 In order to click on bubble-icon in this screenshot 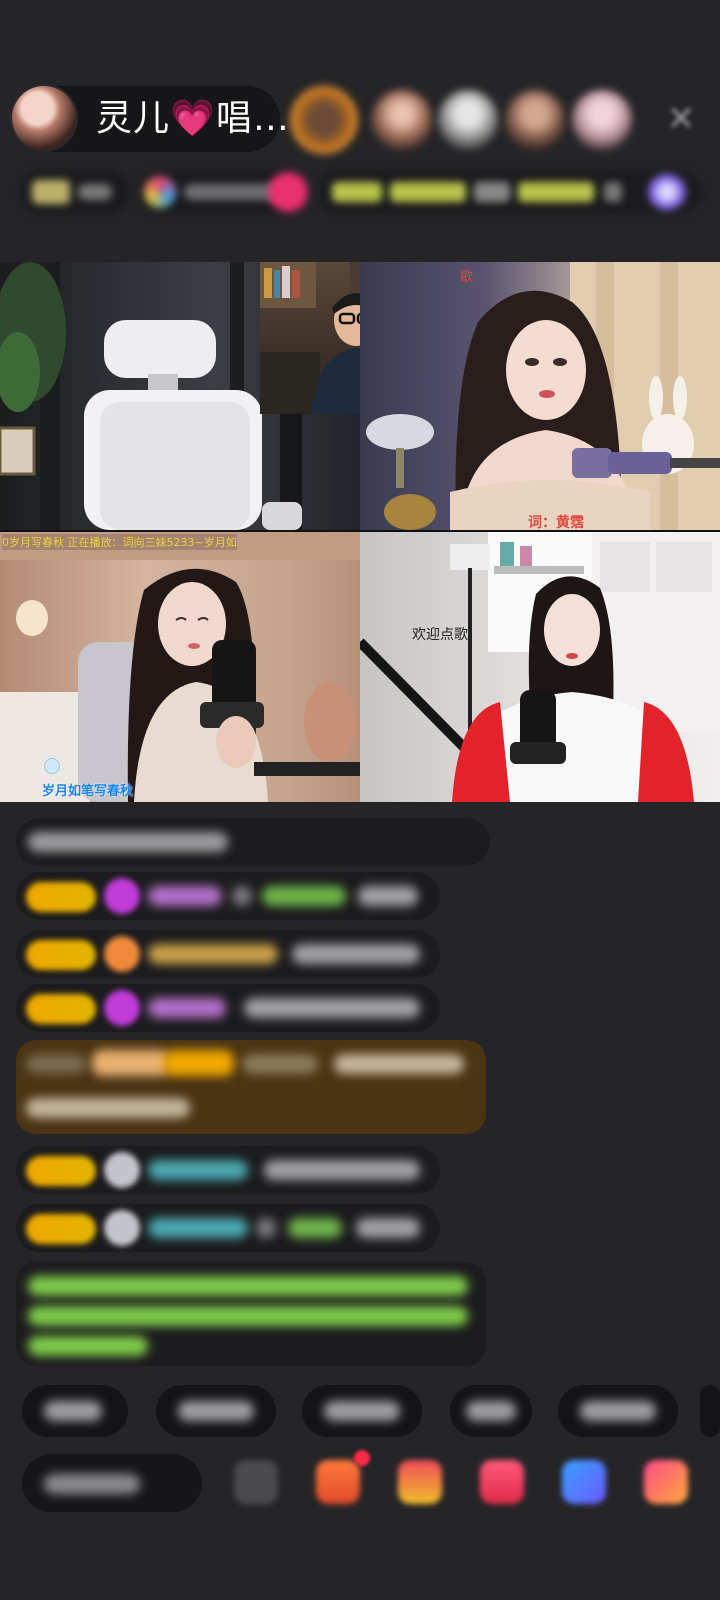, I will do `click(52, 766)`.